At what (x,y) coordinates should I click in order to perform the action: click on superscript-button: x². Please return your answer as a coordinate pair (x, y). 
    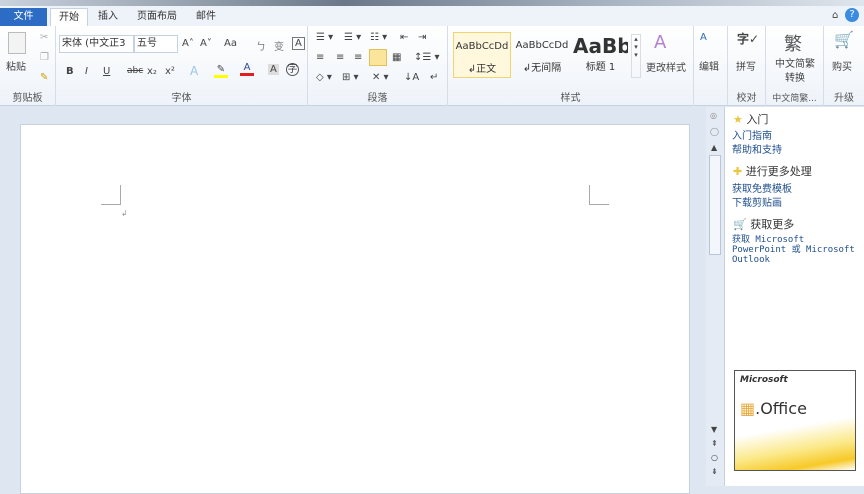
    Looking at the image, I should click on (170, 71).